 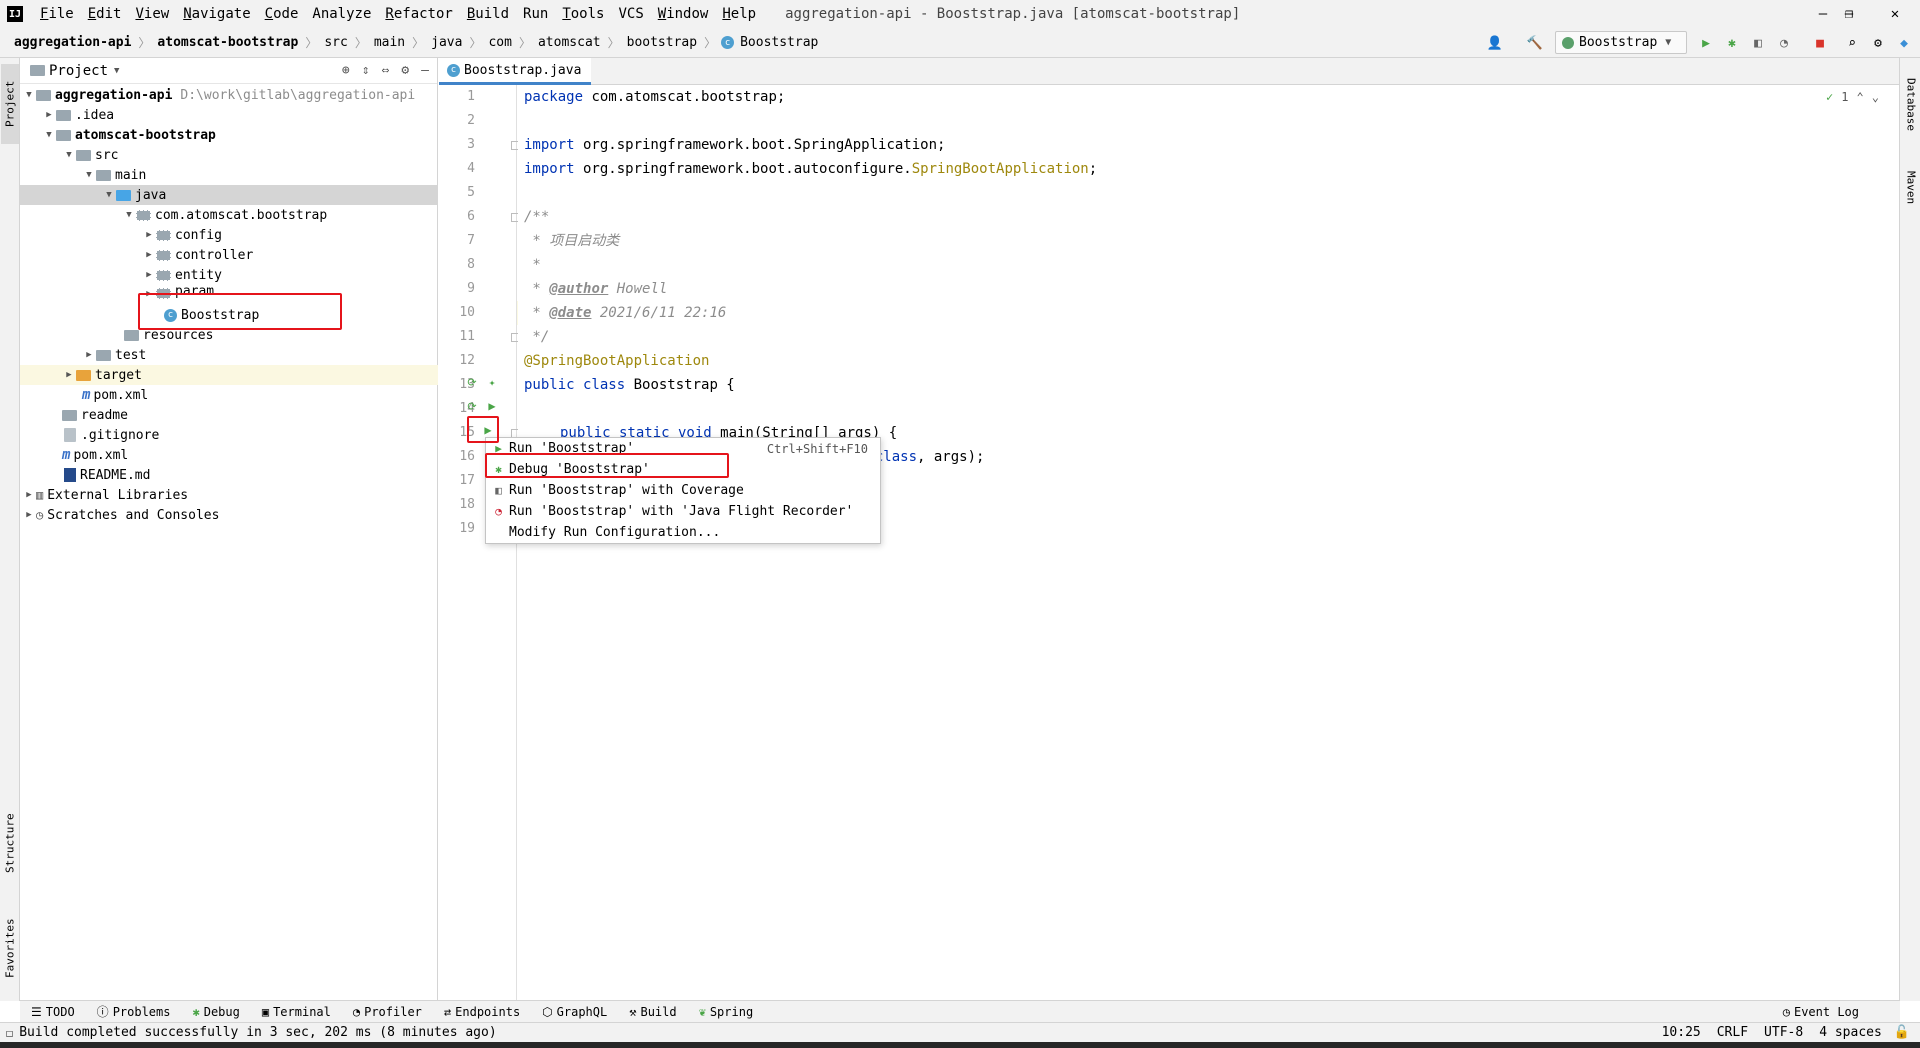 What do you see at coordinates (569, 42) in the screenshot?
I see `breadcrumb-atomscat: atomscat` at bounding box center [569, 42].